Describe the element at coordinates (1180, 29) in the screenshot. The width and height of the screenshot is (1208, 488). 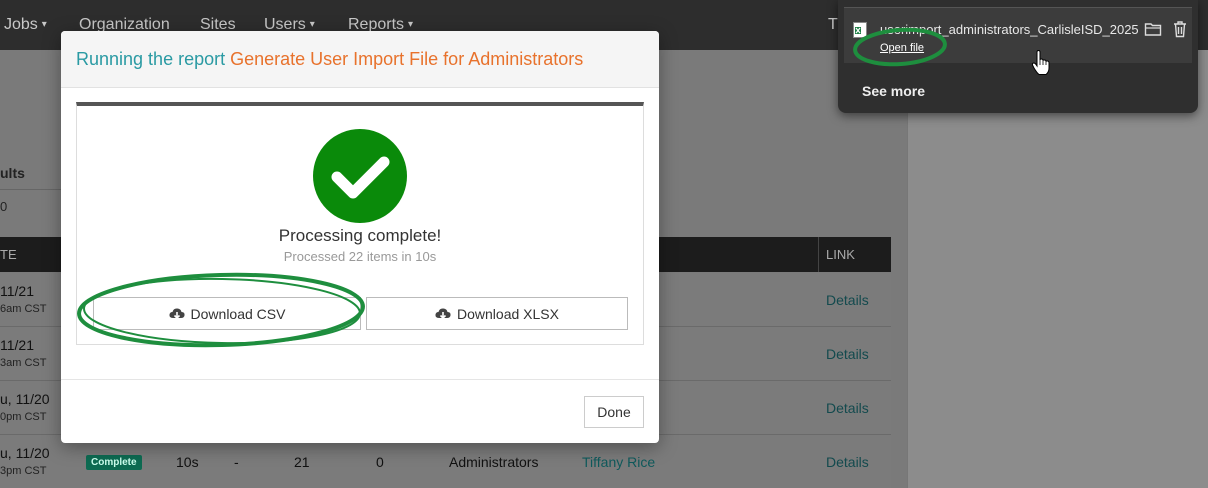
I see `trash-icon` at that location.